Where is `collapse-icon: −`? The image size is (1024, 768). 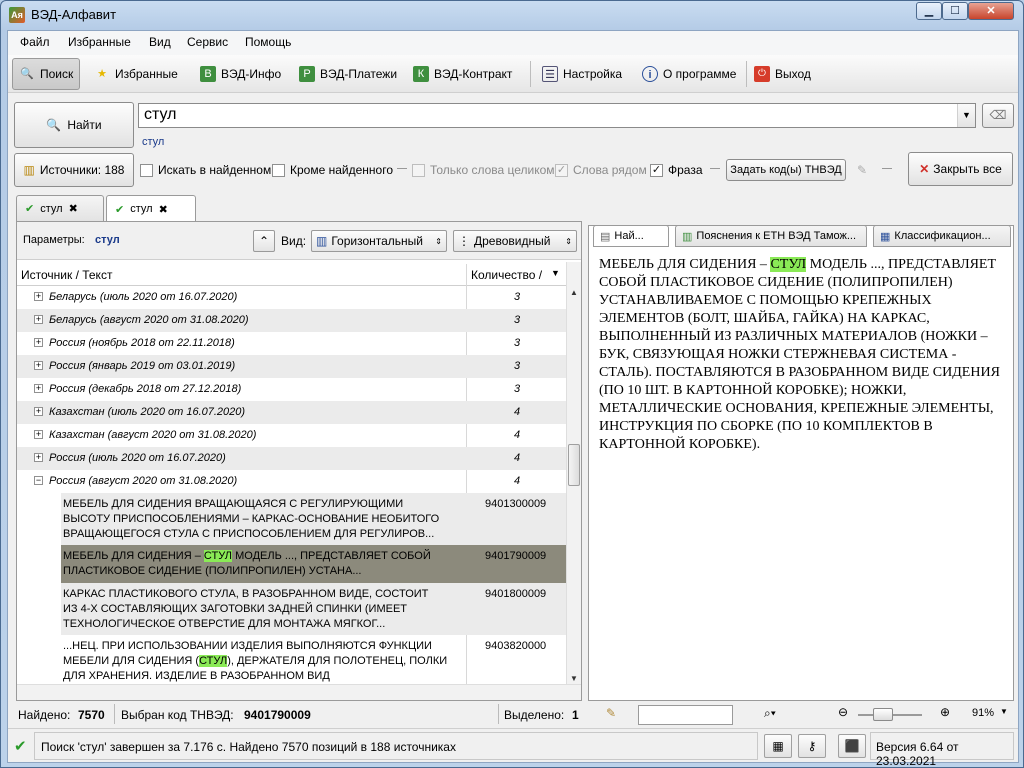
collapse-icon: − is located at coordinates (38, 480).